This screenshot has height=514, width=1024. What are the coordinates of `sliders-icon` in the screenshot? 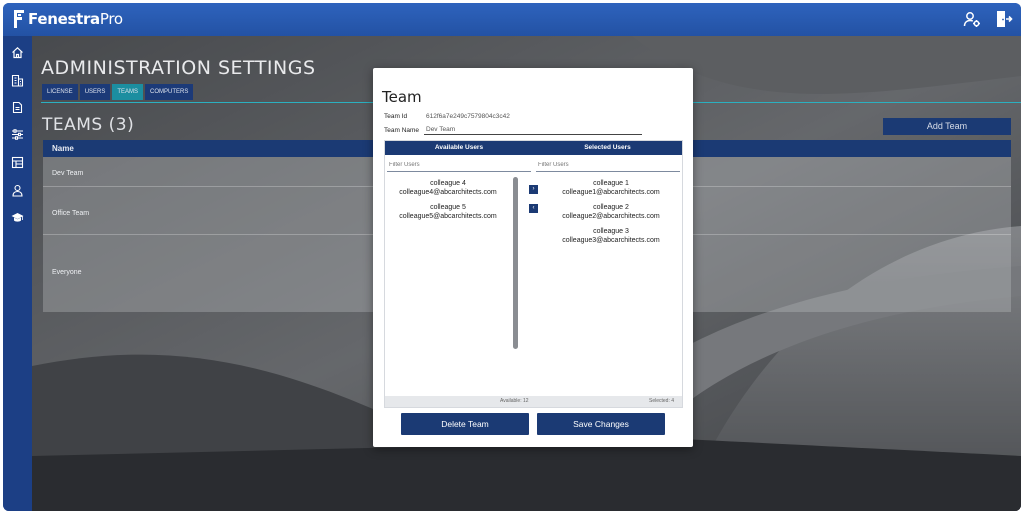 It's located at (17, 134).